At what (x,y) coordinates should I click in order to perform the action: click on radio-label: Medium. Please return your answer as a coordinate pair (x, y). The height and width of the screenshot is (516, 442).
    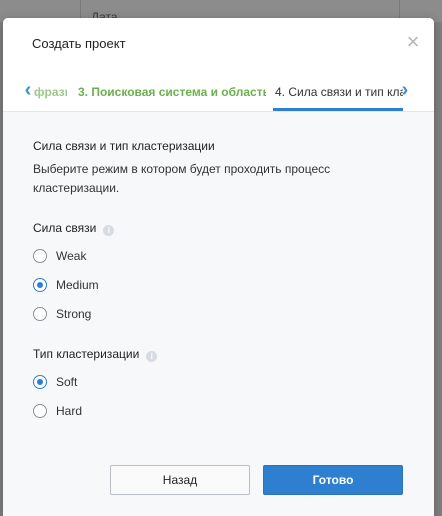
    Looking at the image, I should click on (77, 285).